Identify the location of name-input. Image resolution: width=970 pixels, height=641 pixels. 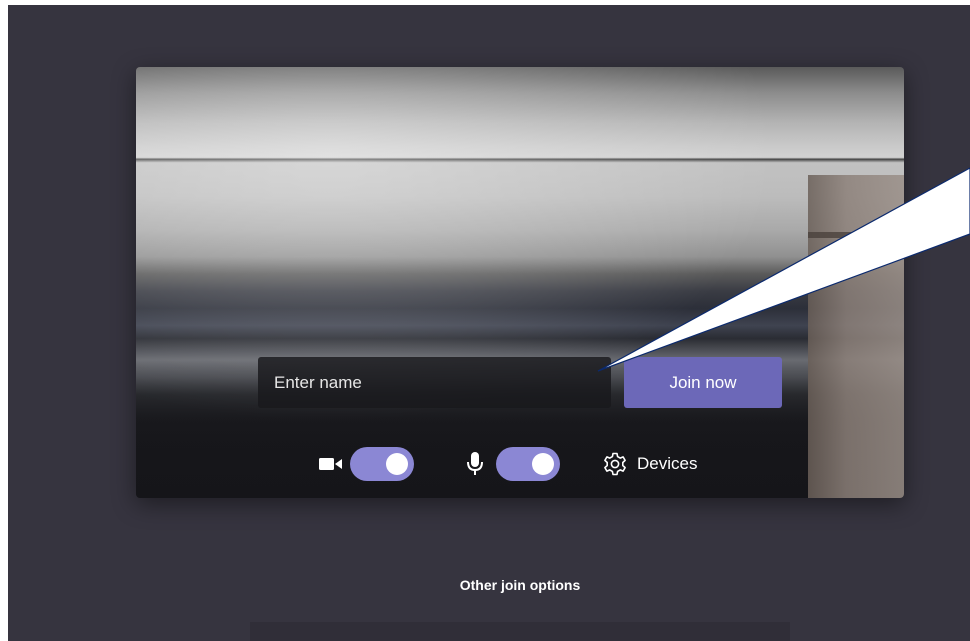
(434, 382).